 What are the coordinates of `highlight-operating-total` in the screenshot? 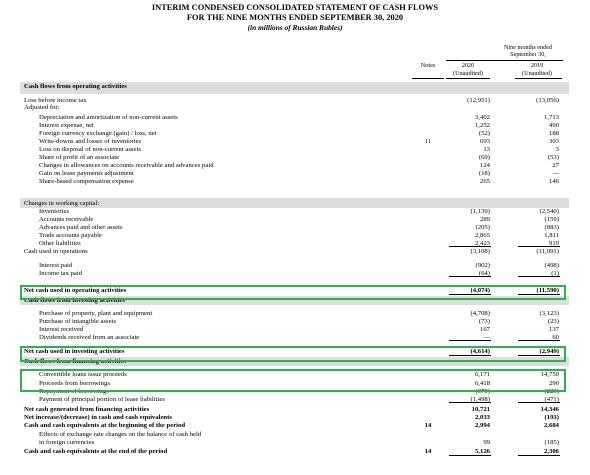 It's located at (293, 292).